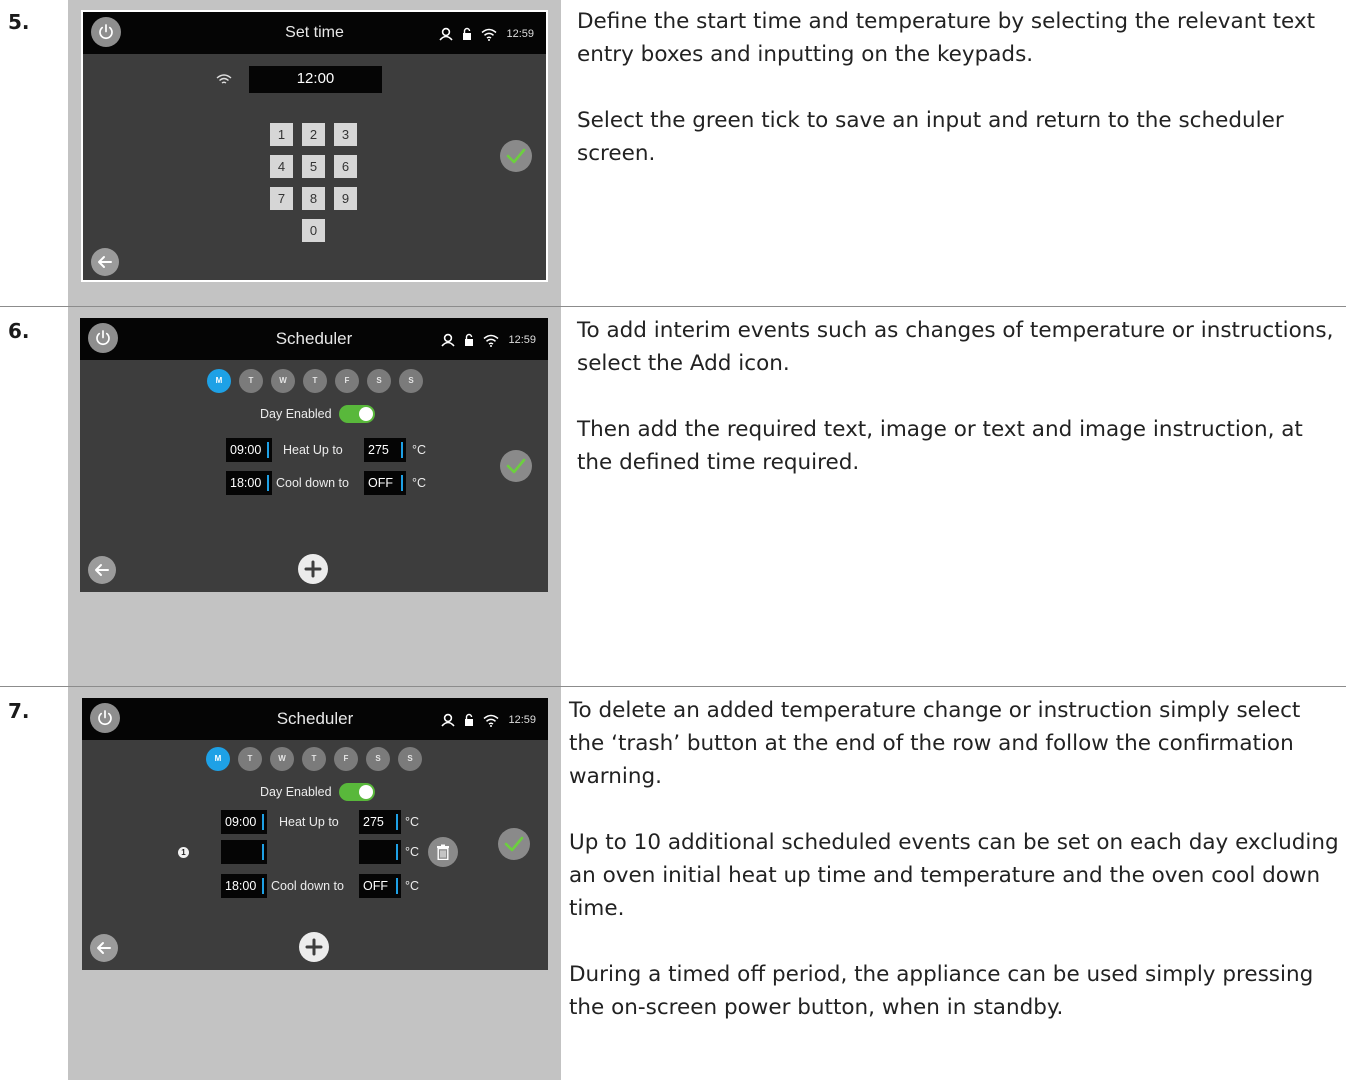 Image resolution: width=1346 pixels, height=1080 pixels. Describe the element at coordinates (380, 483) in the screenshot. I see `temperature-value: OFF` at that location.